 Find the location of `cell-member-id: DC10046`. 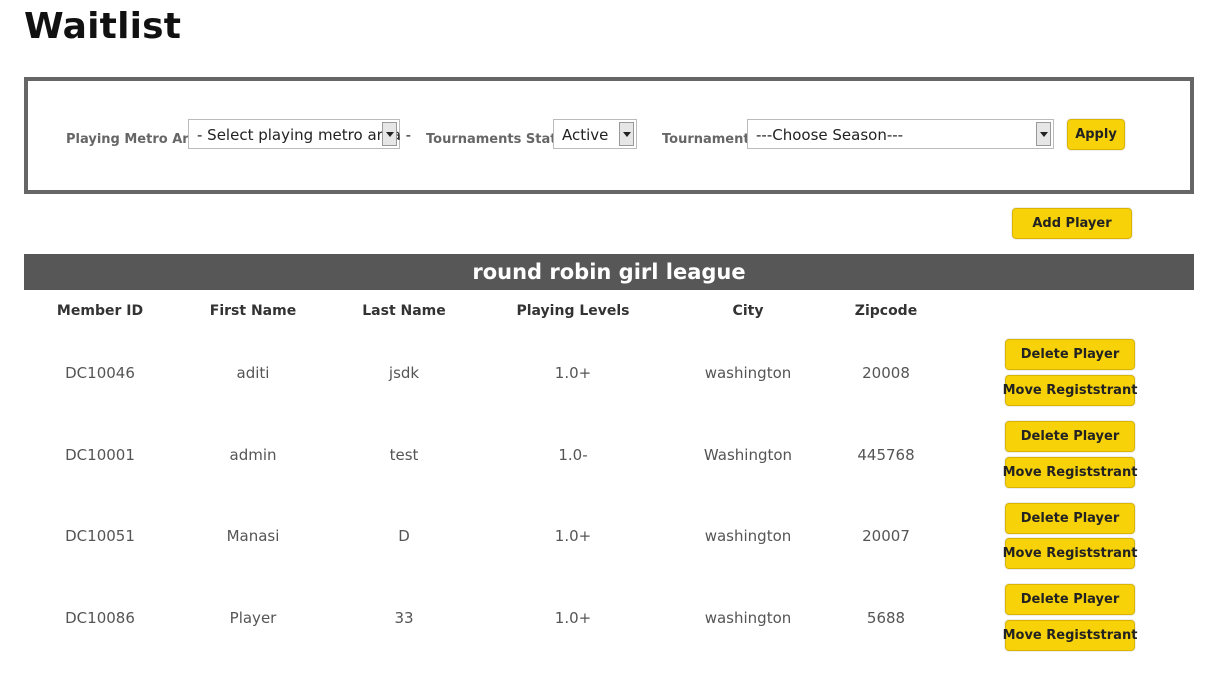

cell-member-id: DC10046 is located at coordinates (100, 373).